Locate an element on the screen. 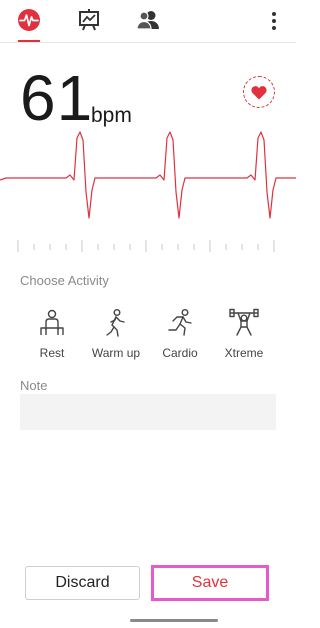 This screenshot has height=628, width=320. tab-profiles is located at coordinates (148, 20).